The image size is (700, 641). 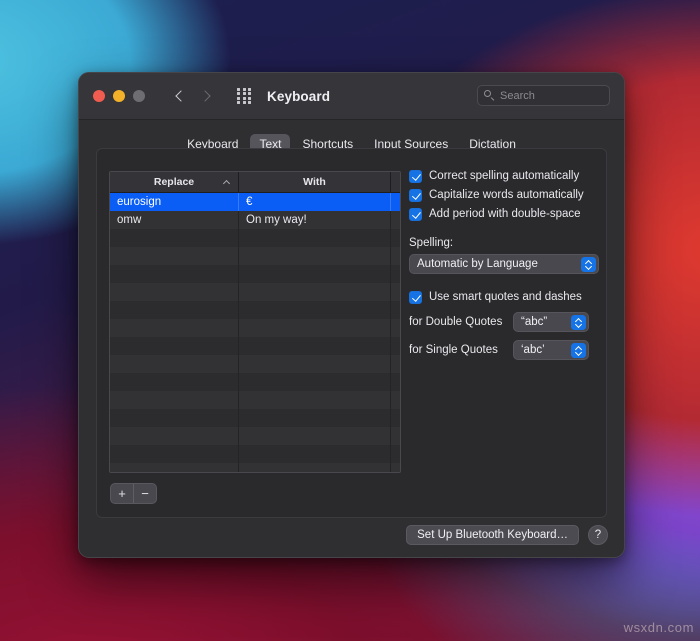 What do you see at coordinates (395, 182) in the screenshot?
I see `column-header-spacer` at bounding box center [395, 182].